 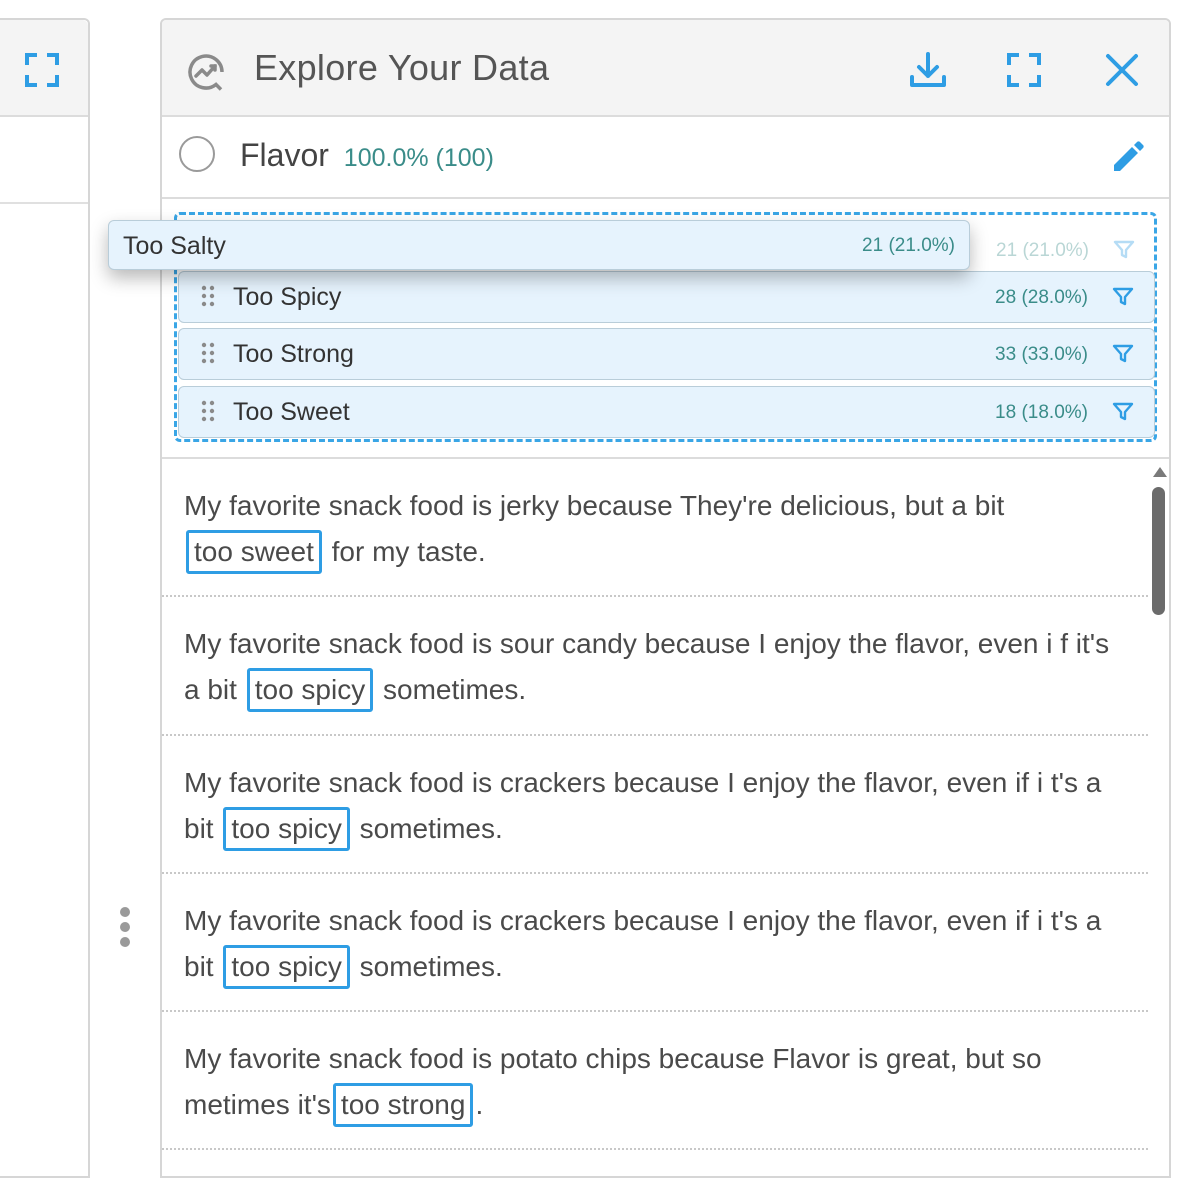 I want to click on left-panel-header, so click(x=44, y=68).